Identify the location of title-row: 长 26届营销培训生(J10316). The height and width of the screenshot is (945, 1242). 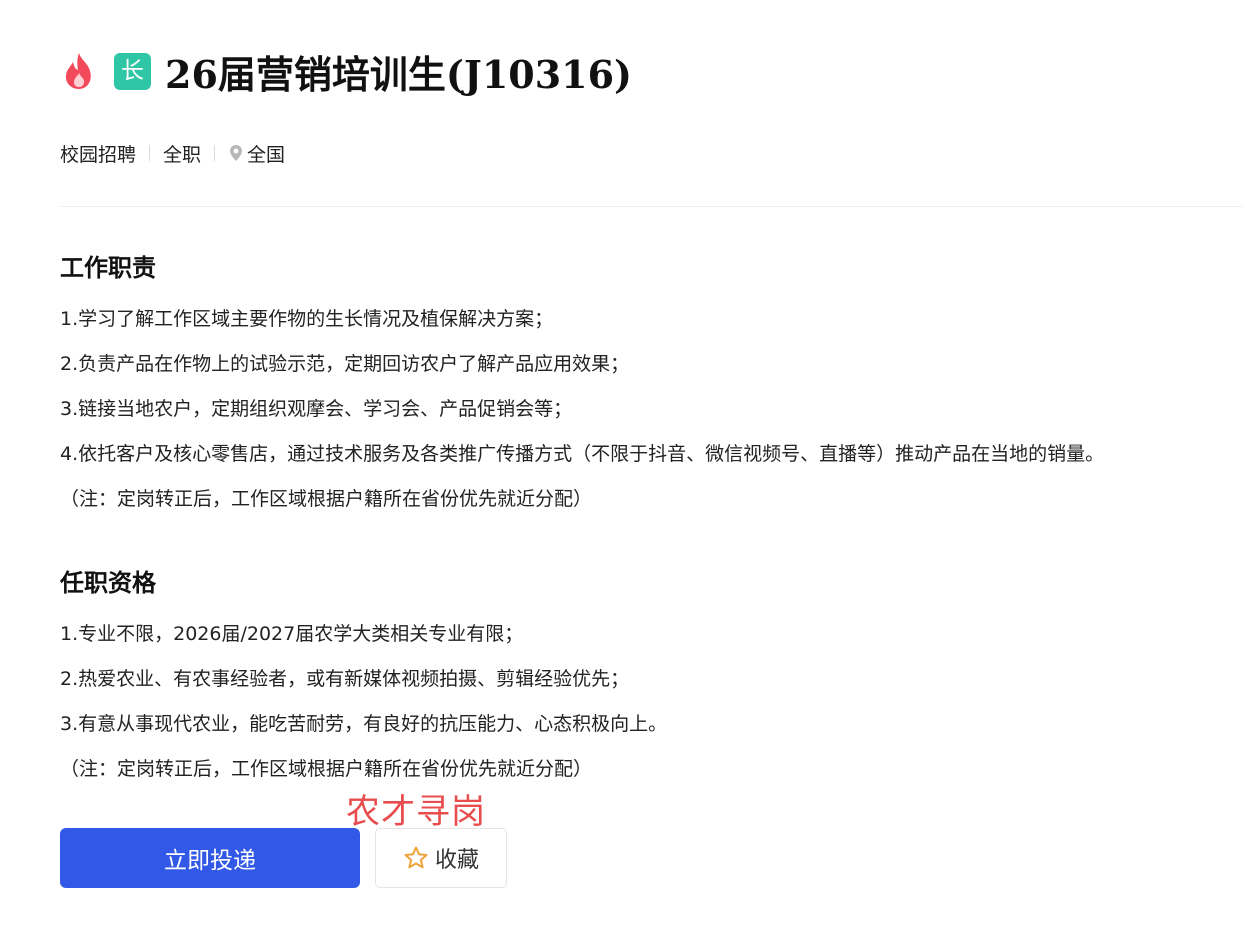
(347, 71).